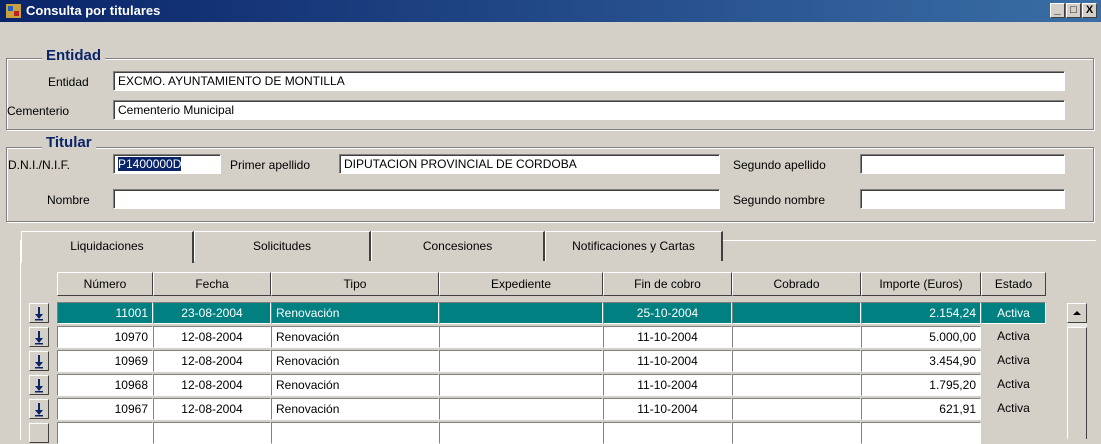 This screenshot has height=444, width=1101. Describe the element at coordinates (270, 165) in the screenshot. I see `primer-apellido-label: Primer apellido` at that location.